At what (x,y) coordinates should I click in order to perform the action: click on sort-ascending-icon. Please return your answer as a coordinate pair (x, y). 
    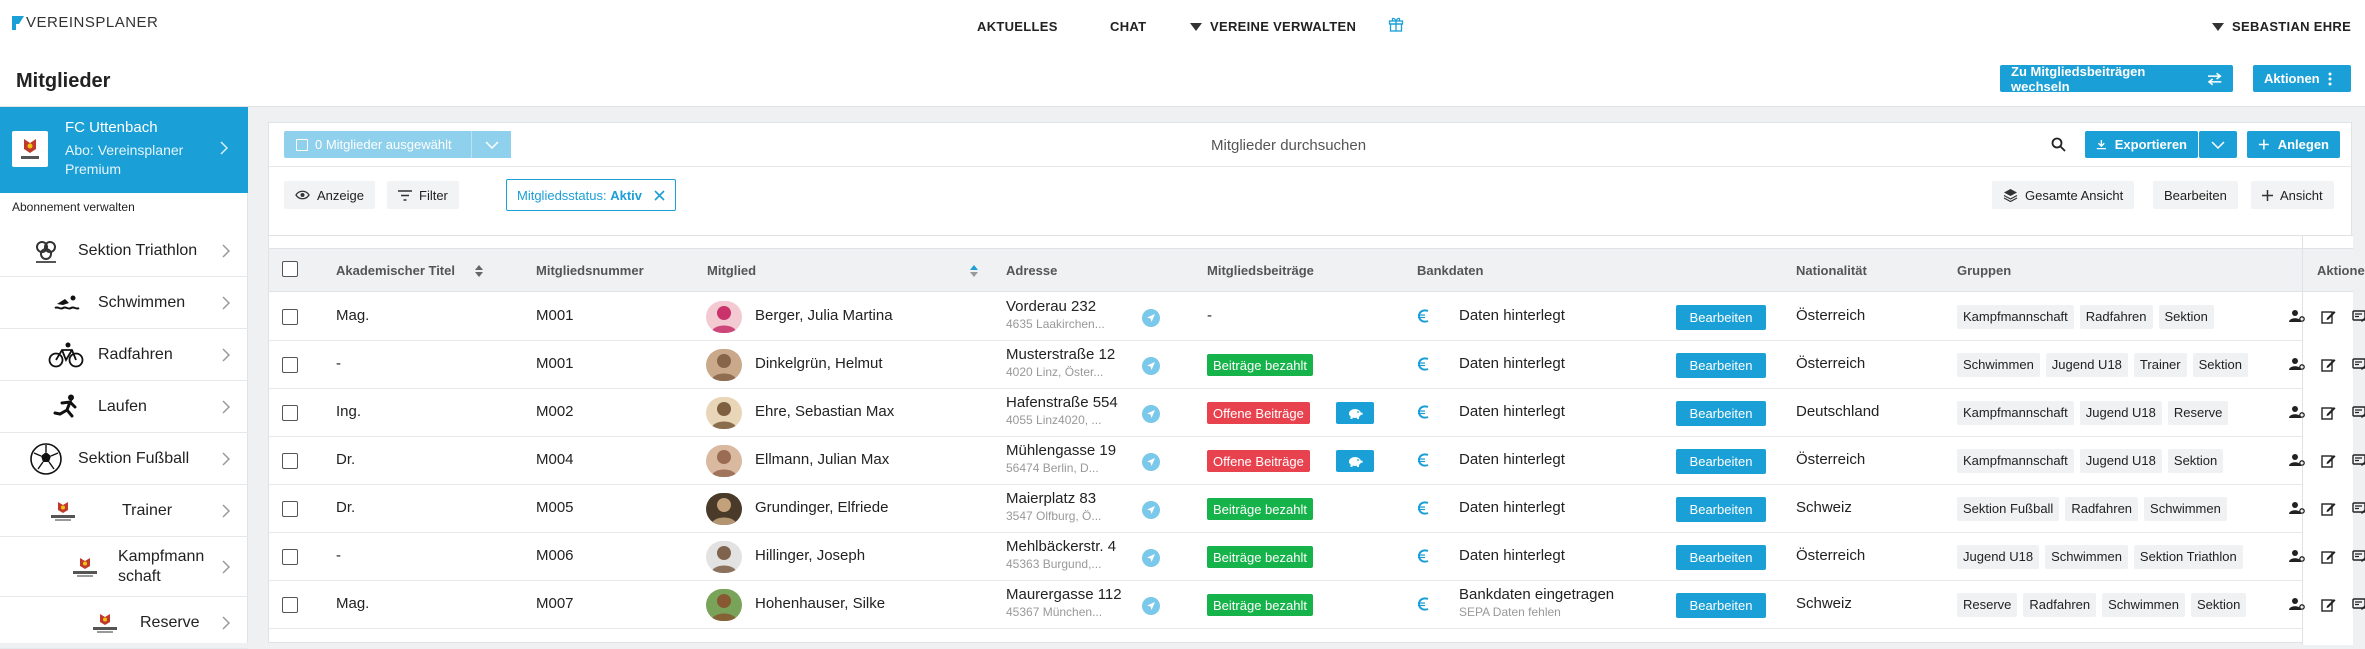
    Looking at the image, I should click on (974, 270).